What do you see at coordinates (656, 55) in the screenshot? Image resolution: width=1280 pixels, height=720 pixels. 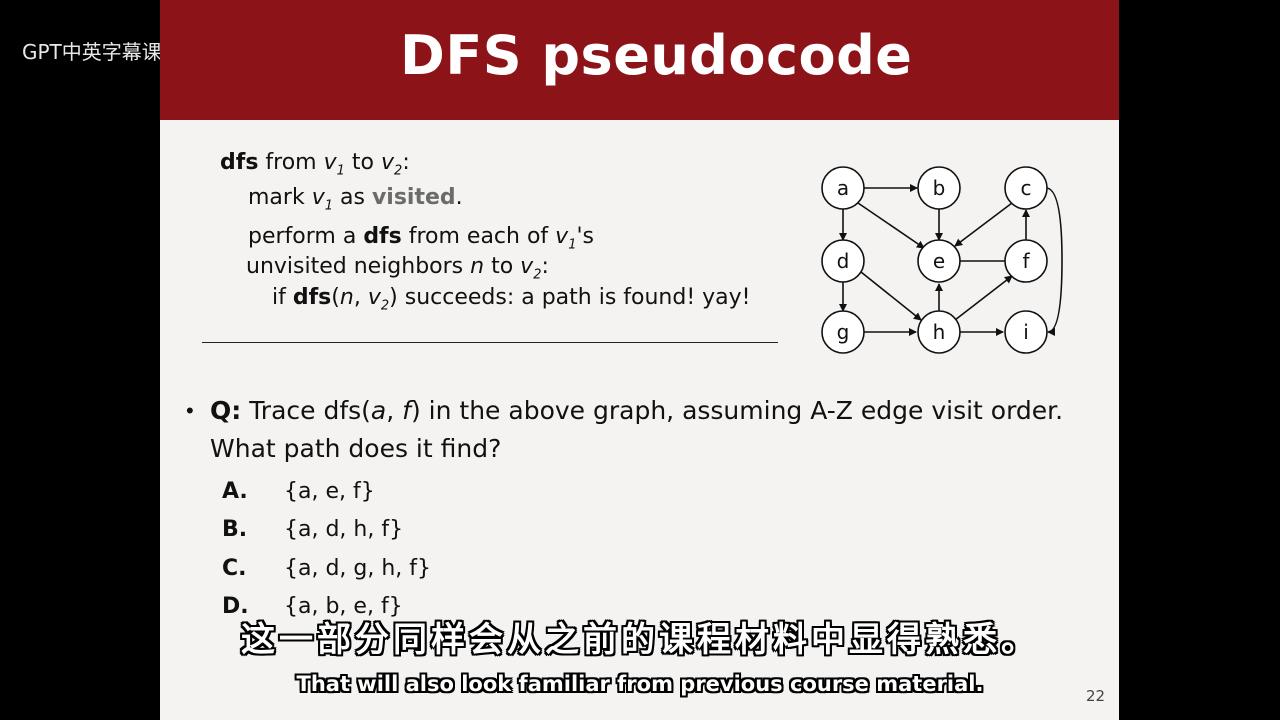 I see `slide-title: DFS pseudocode` at bounding box center [656, 55].